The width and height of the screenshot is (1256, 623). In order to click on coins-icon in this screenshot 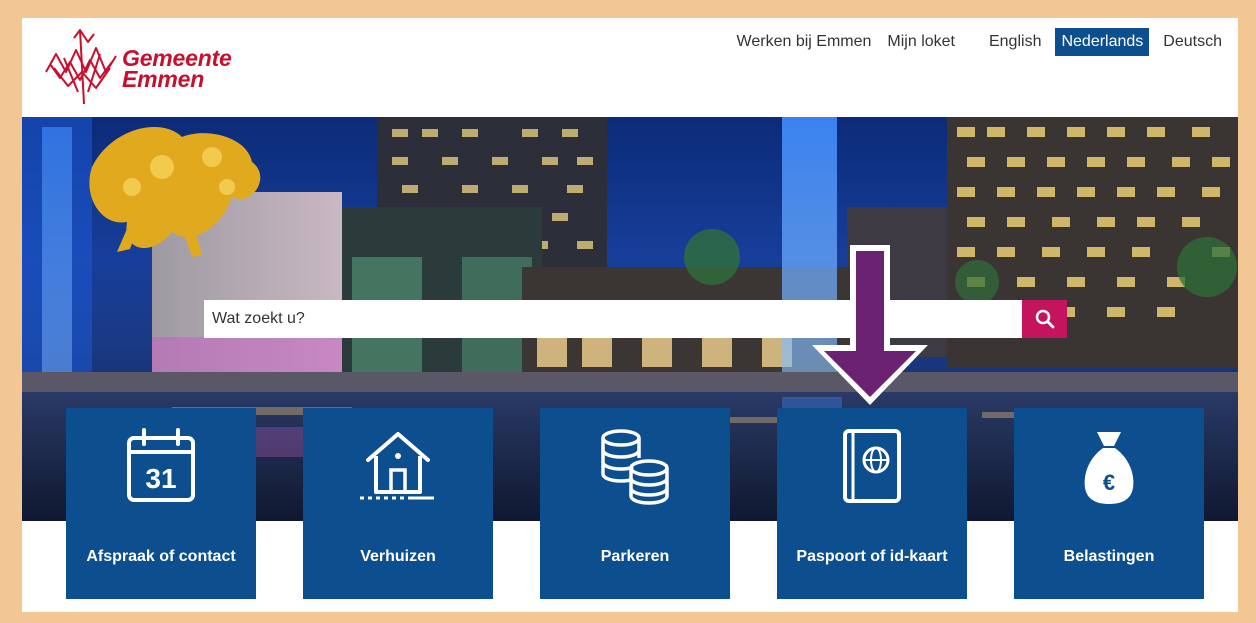, I will do `click(635, 467)`.